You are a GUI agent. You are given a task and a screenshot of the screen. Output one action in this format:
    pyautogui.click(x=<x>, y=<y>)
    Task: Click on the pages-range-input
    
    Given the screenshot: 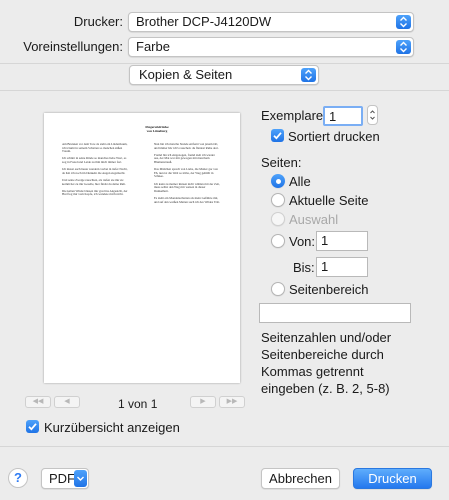 What is the action you would take?
    pyautogui.click(x=335, y=313)
    